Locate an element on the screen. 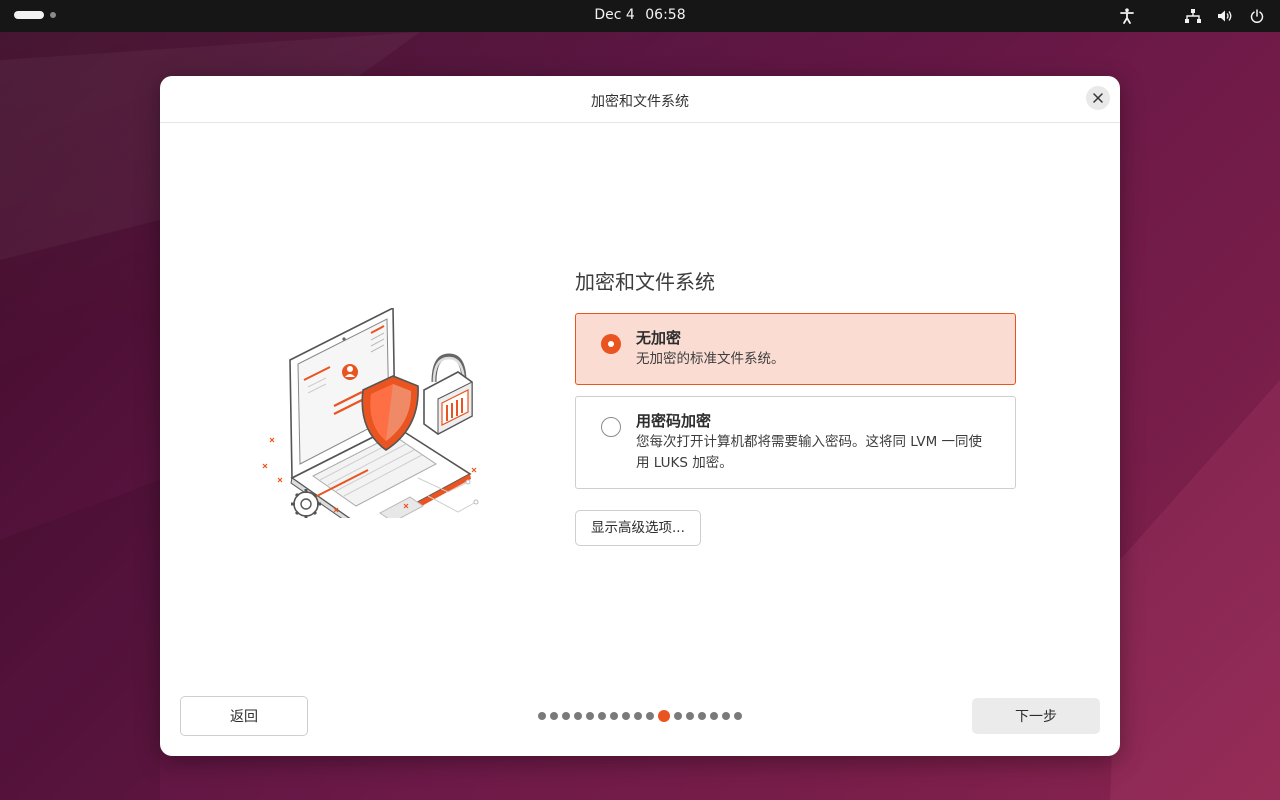 The width and height of the screenshot is (1280, 800). dialog-header: 加密和文件系统 is located at coordinates (640, 99).